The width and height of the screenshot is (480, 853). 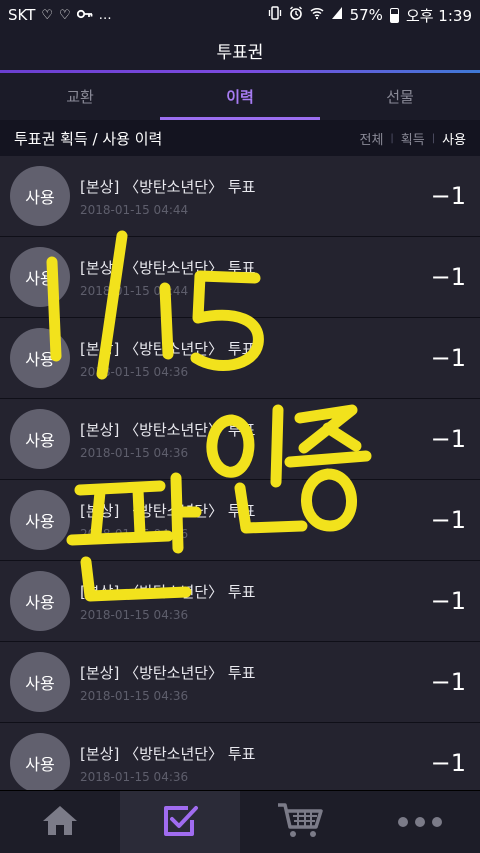 What do you see at coordinates (22, 15) in the screenshot?
I see `carrier-label: SKT` at bounding box center [22, 15].